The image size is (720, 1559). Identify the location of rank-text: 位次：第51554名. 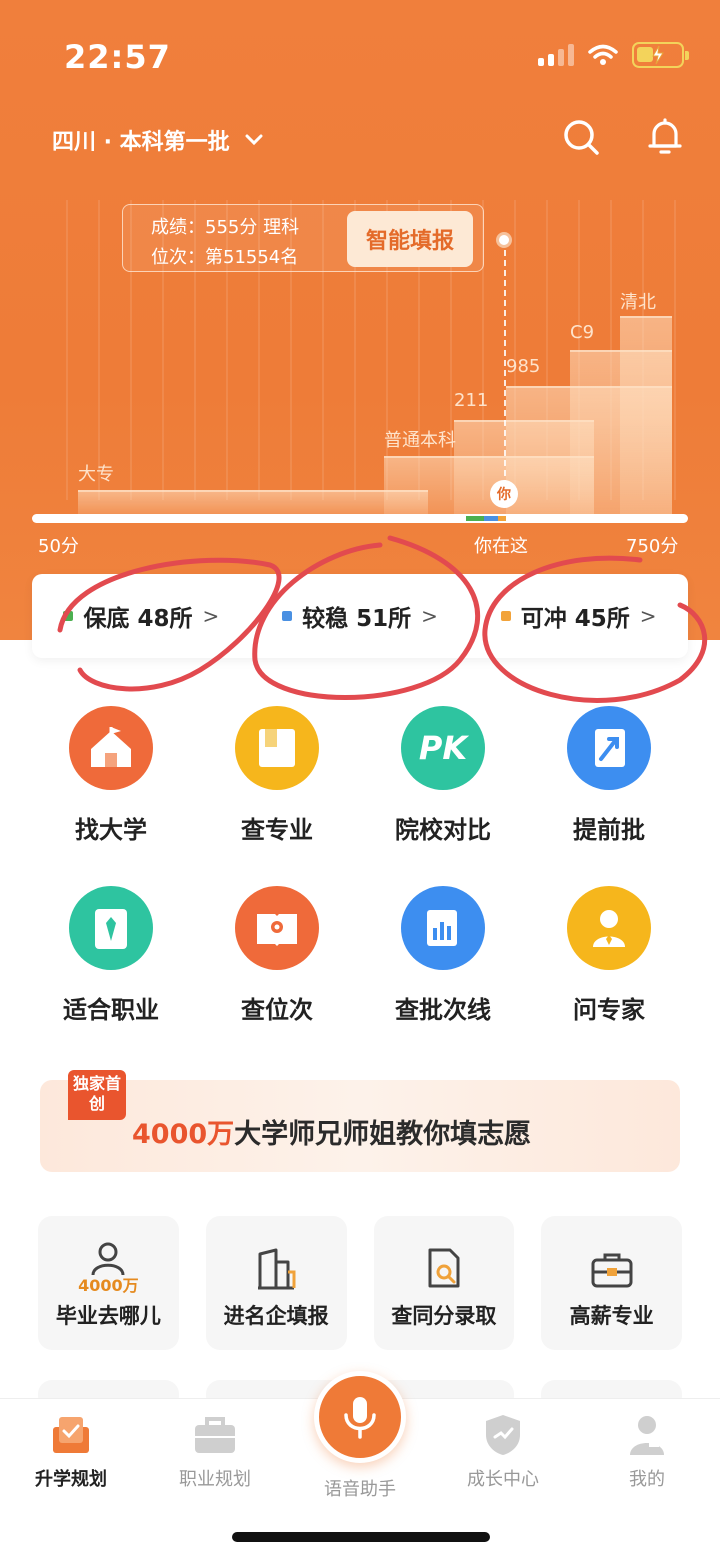
(225, 257).